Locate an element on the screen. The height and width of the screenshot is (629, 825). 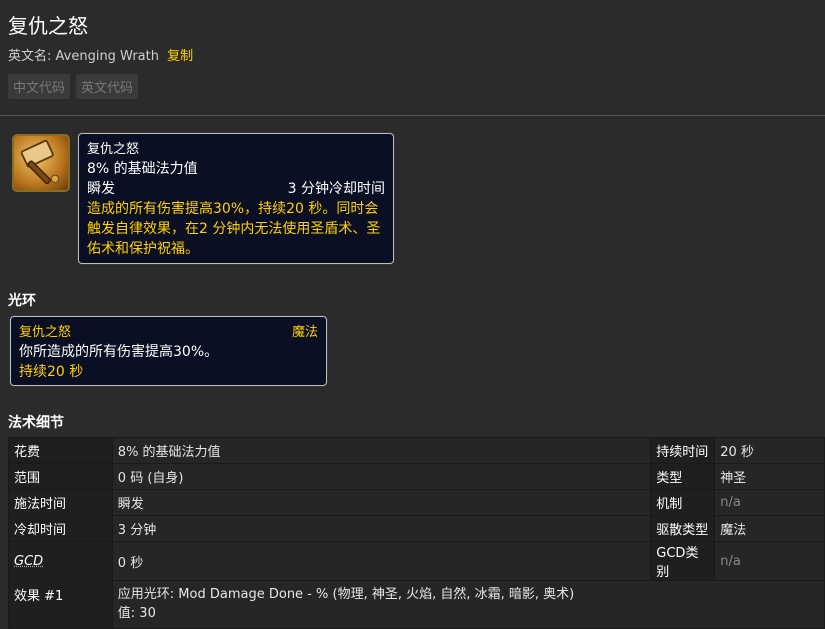
table-row: 范围 0 码 (自身) 类型 神圣 is located at coordinates (416, 476).